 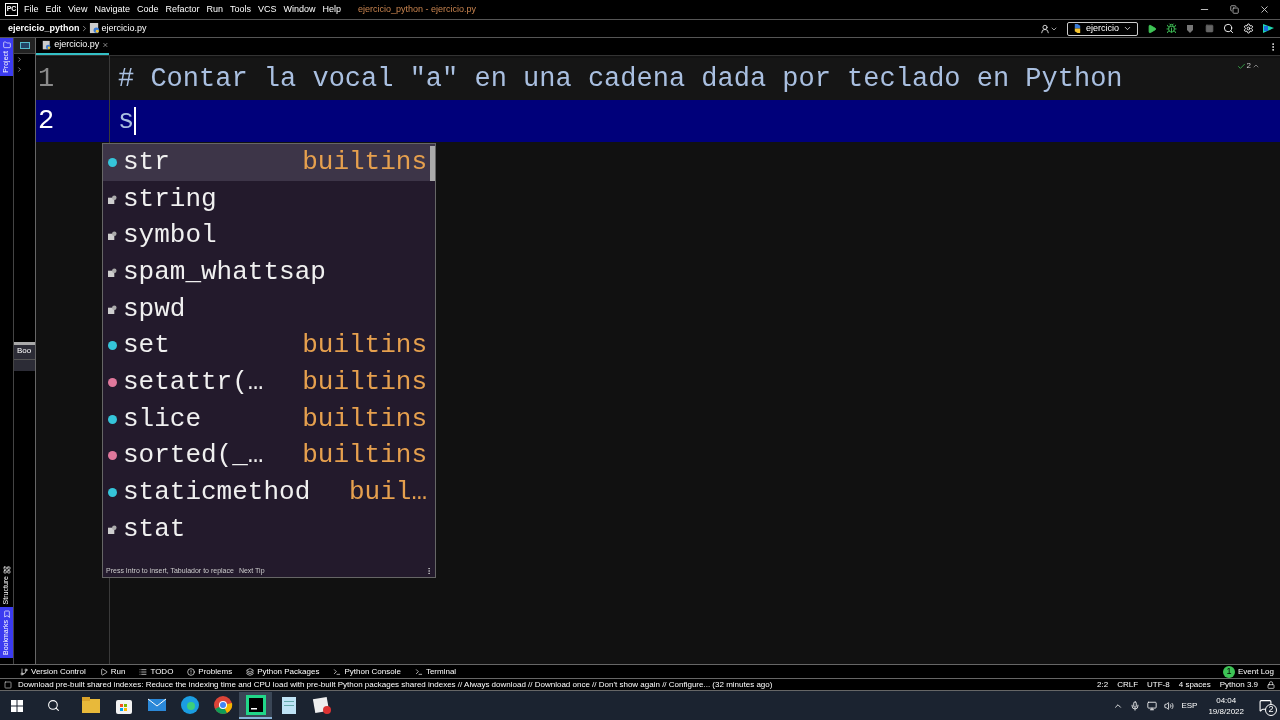 What do you see at coordinates (78, 9) in the screenshot?
I see `menu-item: View` at bounding box center [78, 9].